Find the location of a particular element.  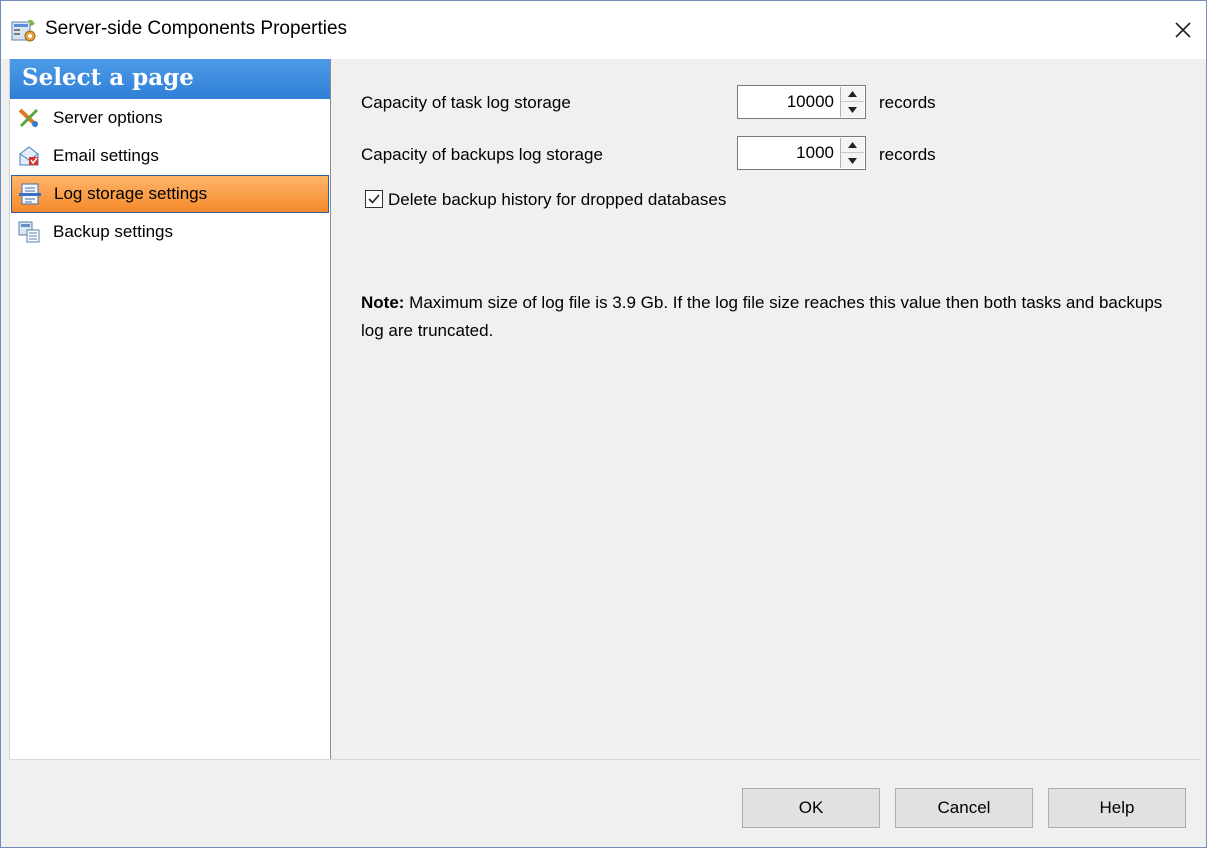

delete-history-checkbox is located at coordinates (374, 199).